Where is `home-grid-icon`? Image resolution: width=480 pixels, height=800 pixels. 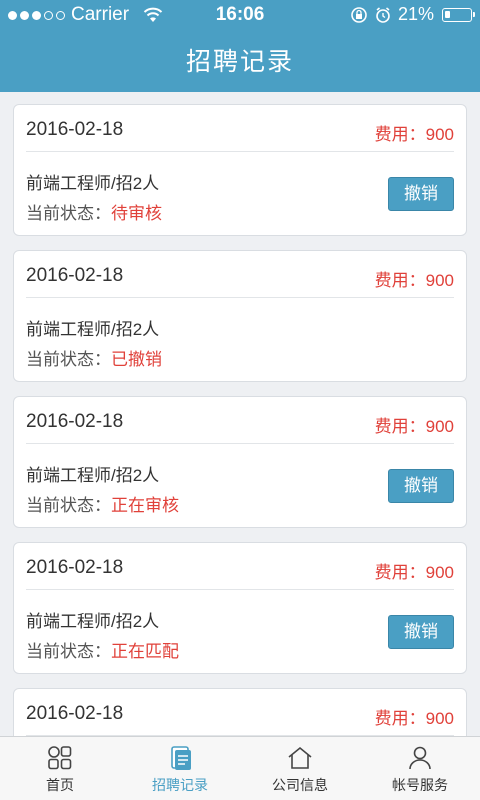 home-grid-icon is located at coordinates (60, 758).